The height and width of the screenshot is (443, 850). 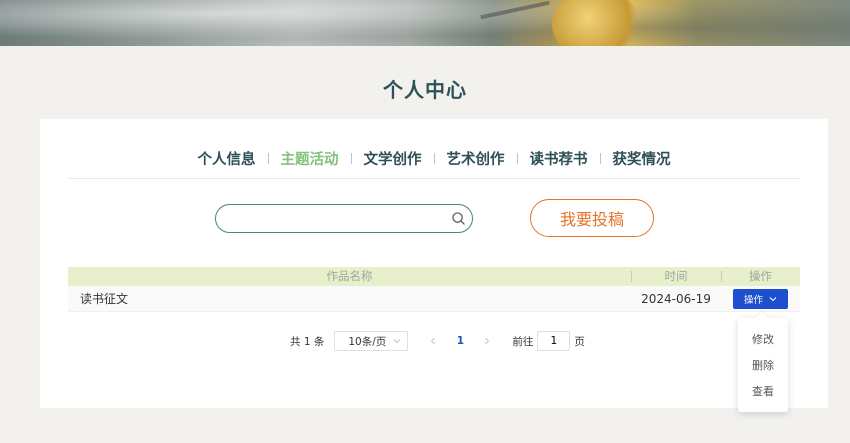 I want to click on work-time-cell: 2024-06-19, so click(x=676, y=298).